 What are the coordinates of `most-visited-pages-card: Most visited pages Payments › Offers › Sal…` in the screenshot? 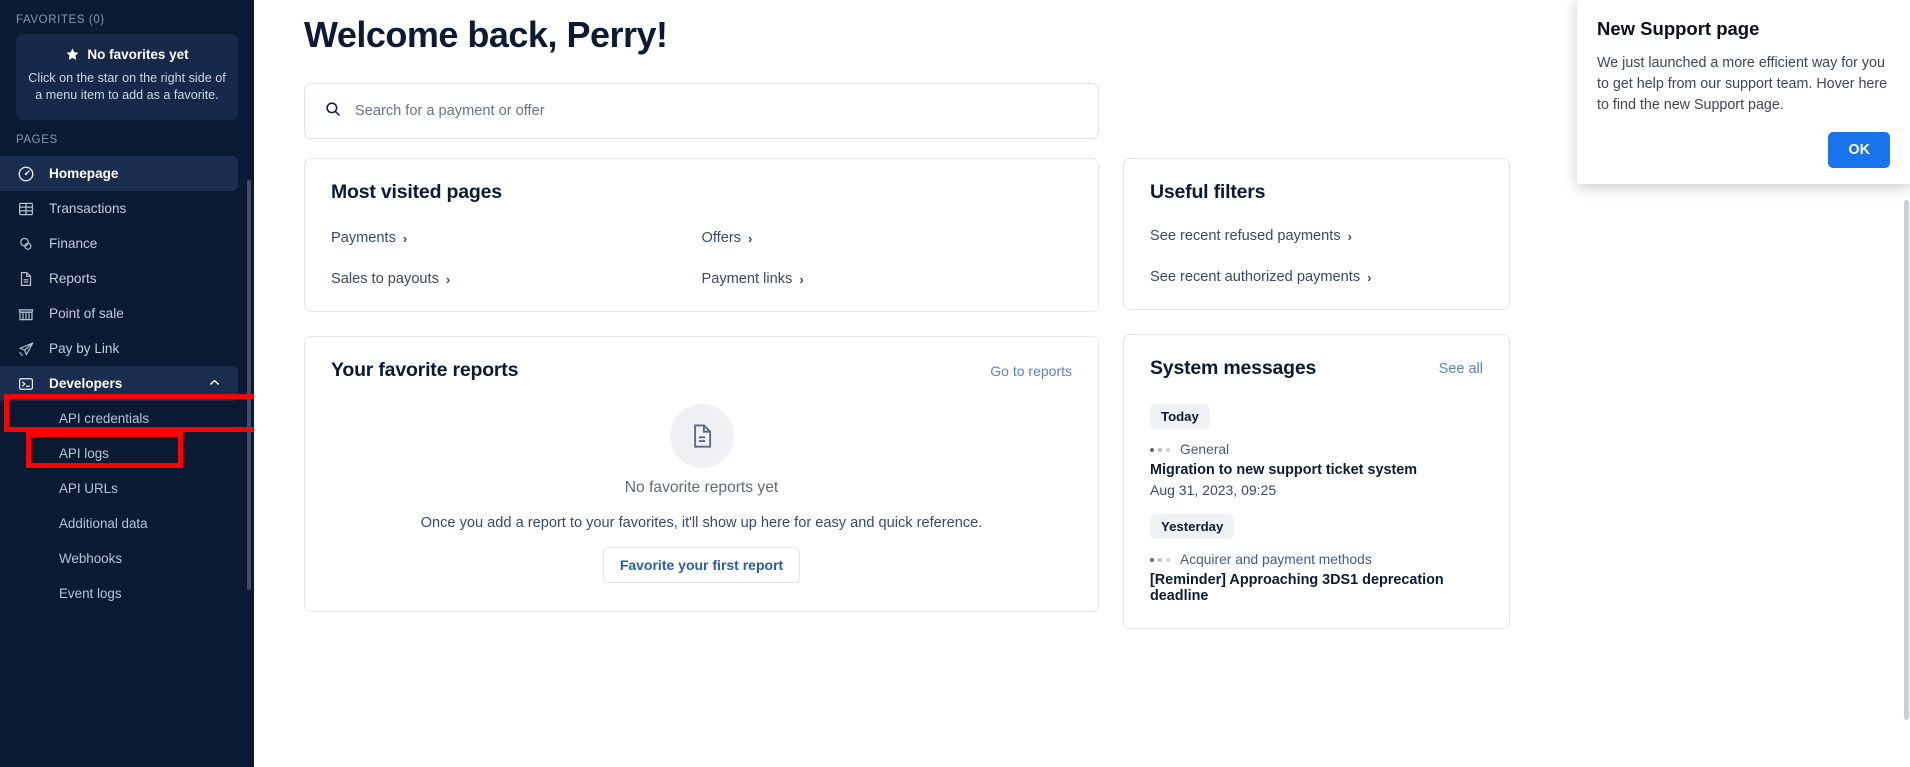 It's located at (701, 235).